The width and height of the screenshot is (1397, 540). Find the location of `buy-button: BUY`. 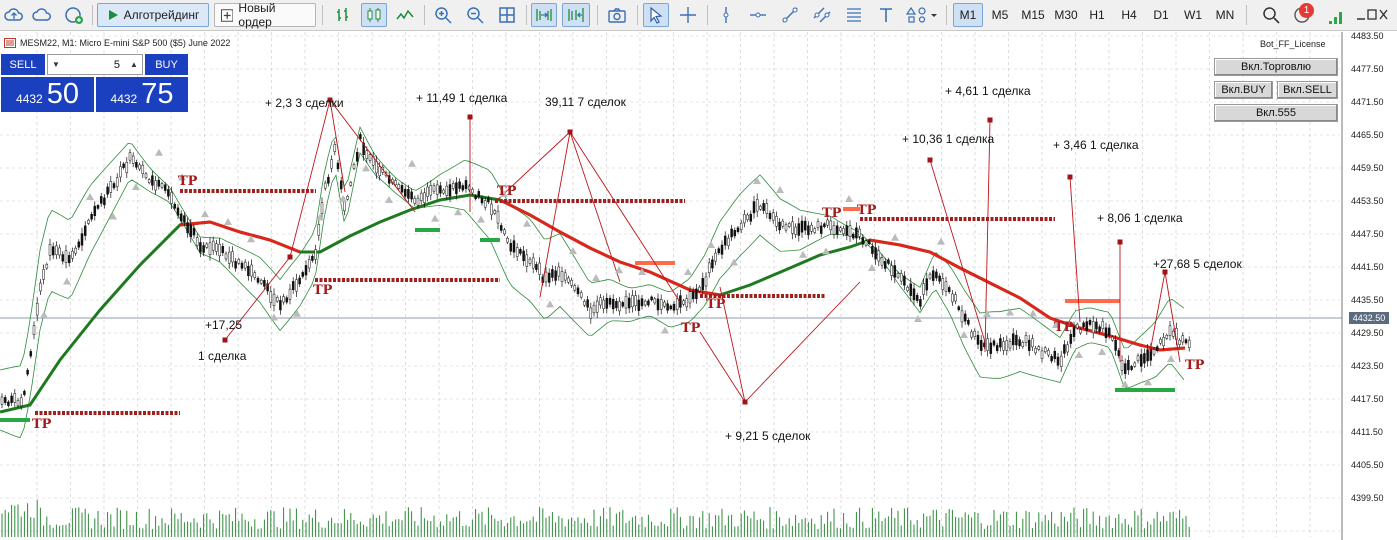

buy-button: BUY is located at coordinates (166, 64).